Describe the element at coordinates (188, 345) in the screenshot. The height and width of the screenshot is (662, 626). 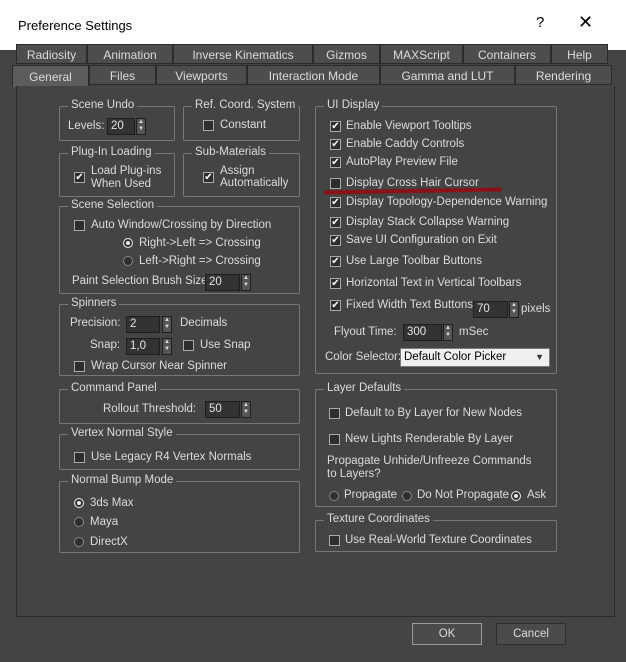
I see `use-snap-checkbox` at that location.